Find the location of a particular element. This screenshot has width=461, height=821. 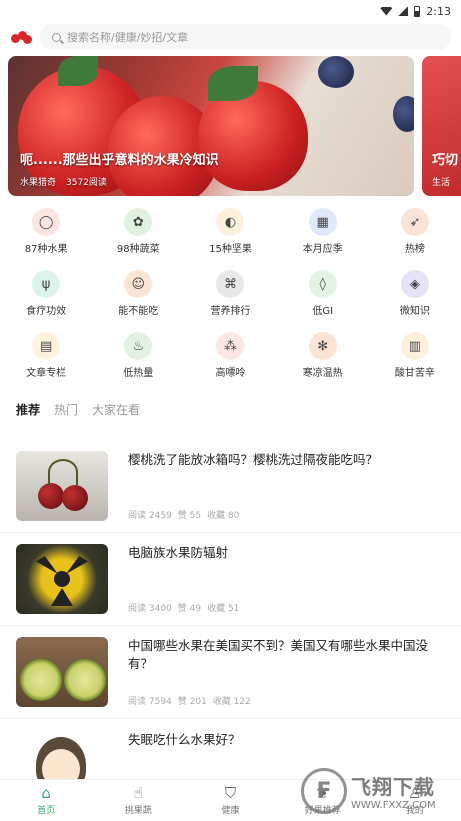

search-placeholder: 搜索名称/健康/妙招/文章 is located at coordinates (128, 37).